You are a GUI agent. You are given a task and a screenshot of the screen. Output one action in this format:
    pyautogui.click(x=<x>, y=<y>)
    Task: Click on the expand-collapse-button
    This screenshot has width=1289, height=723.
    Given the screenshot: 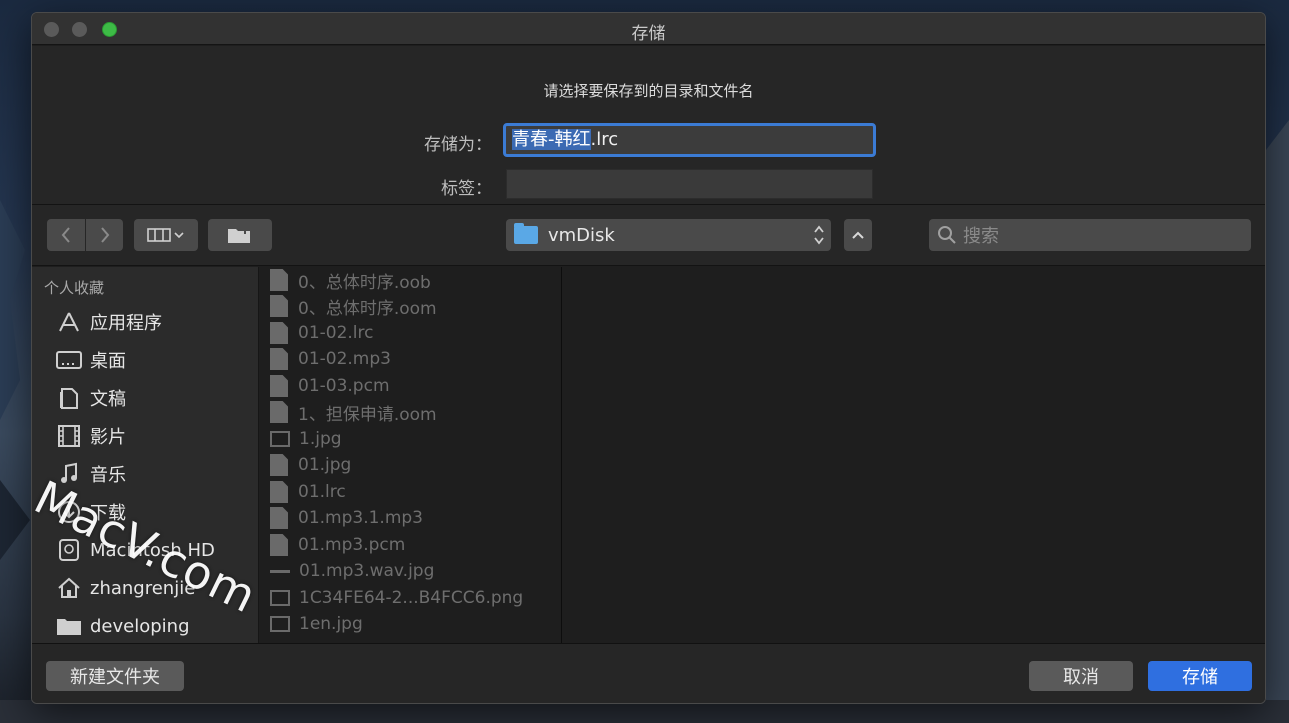 What is the action you would take?
    pyautogui.click(x=858, y=235)
    